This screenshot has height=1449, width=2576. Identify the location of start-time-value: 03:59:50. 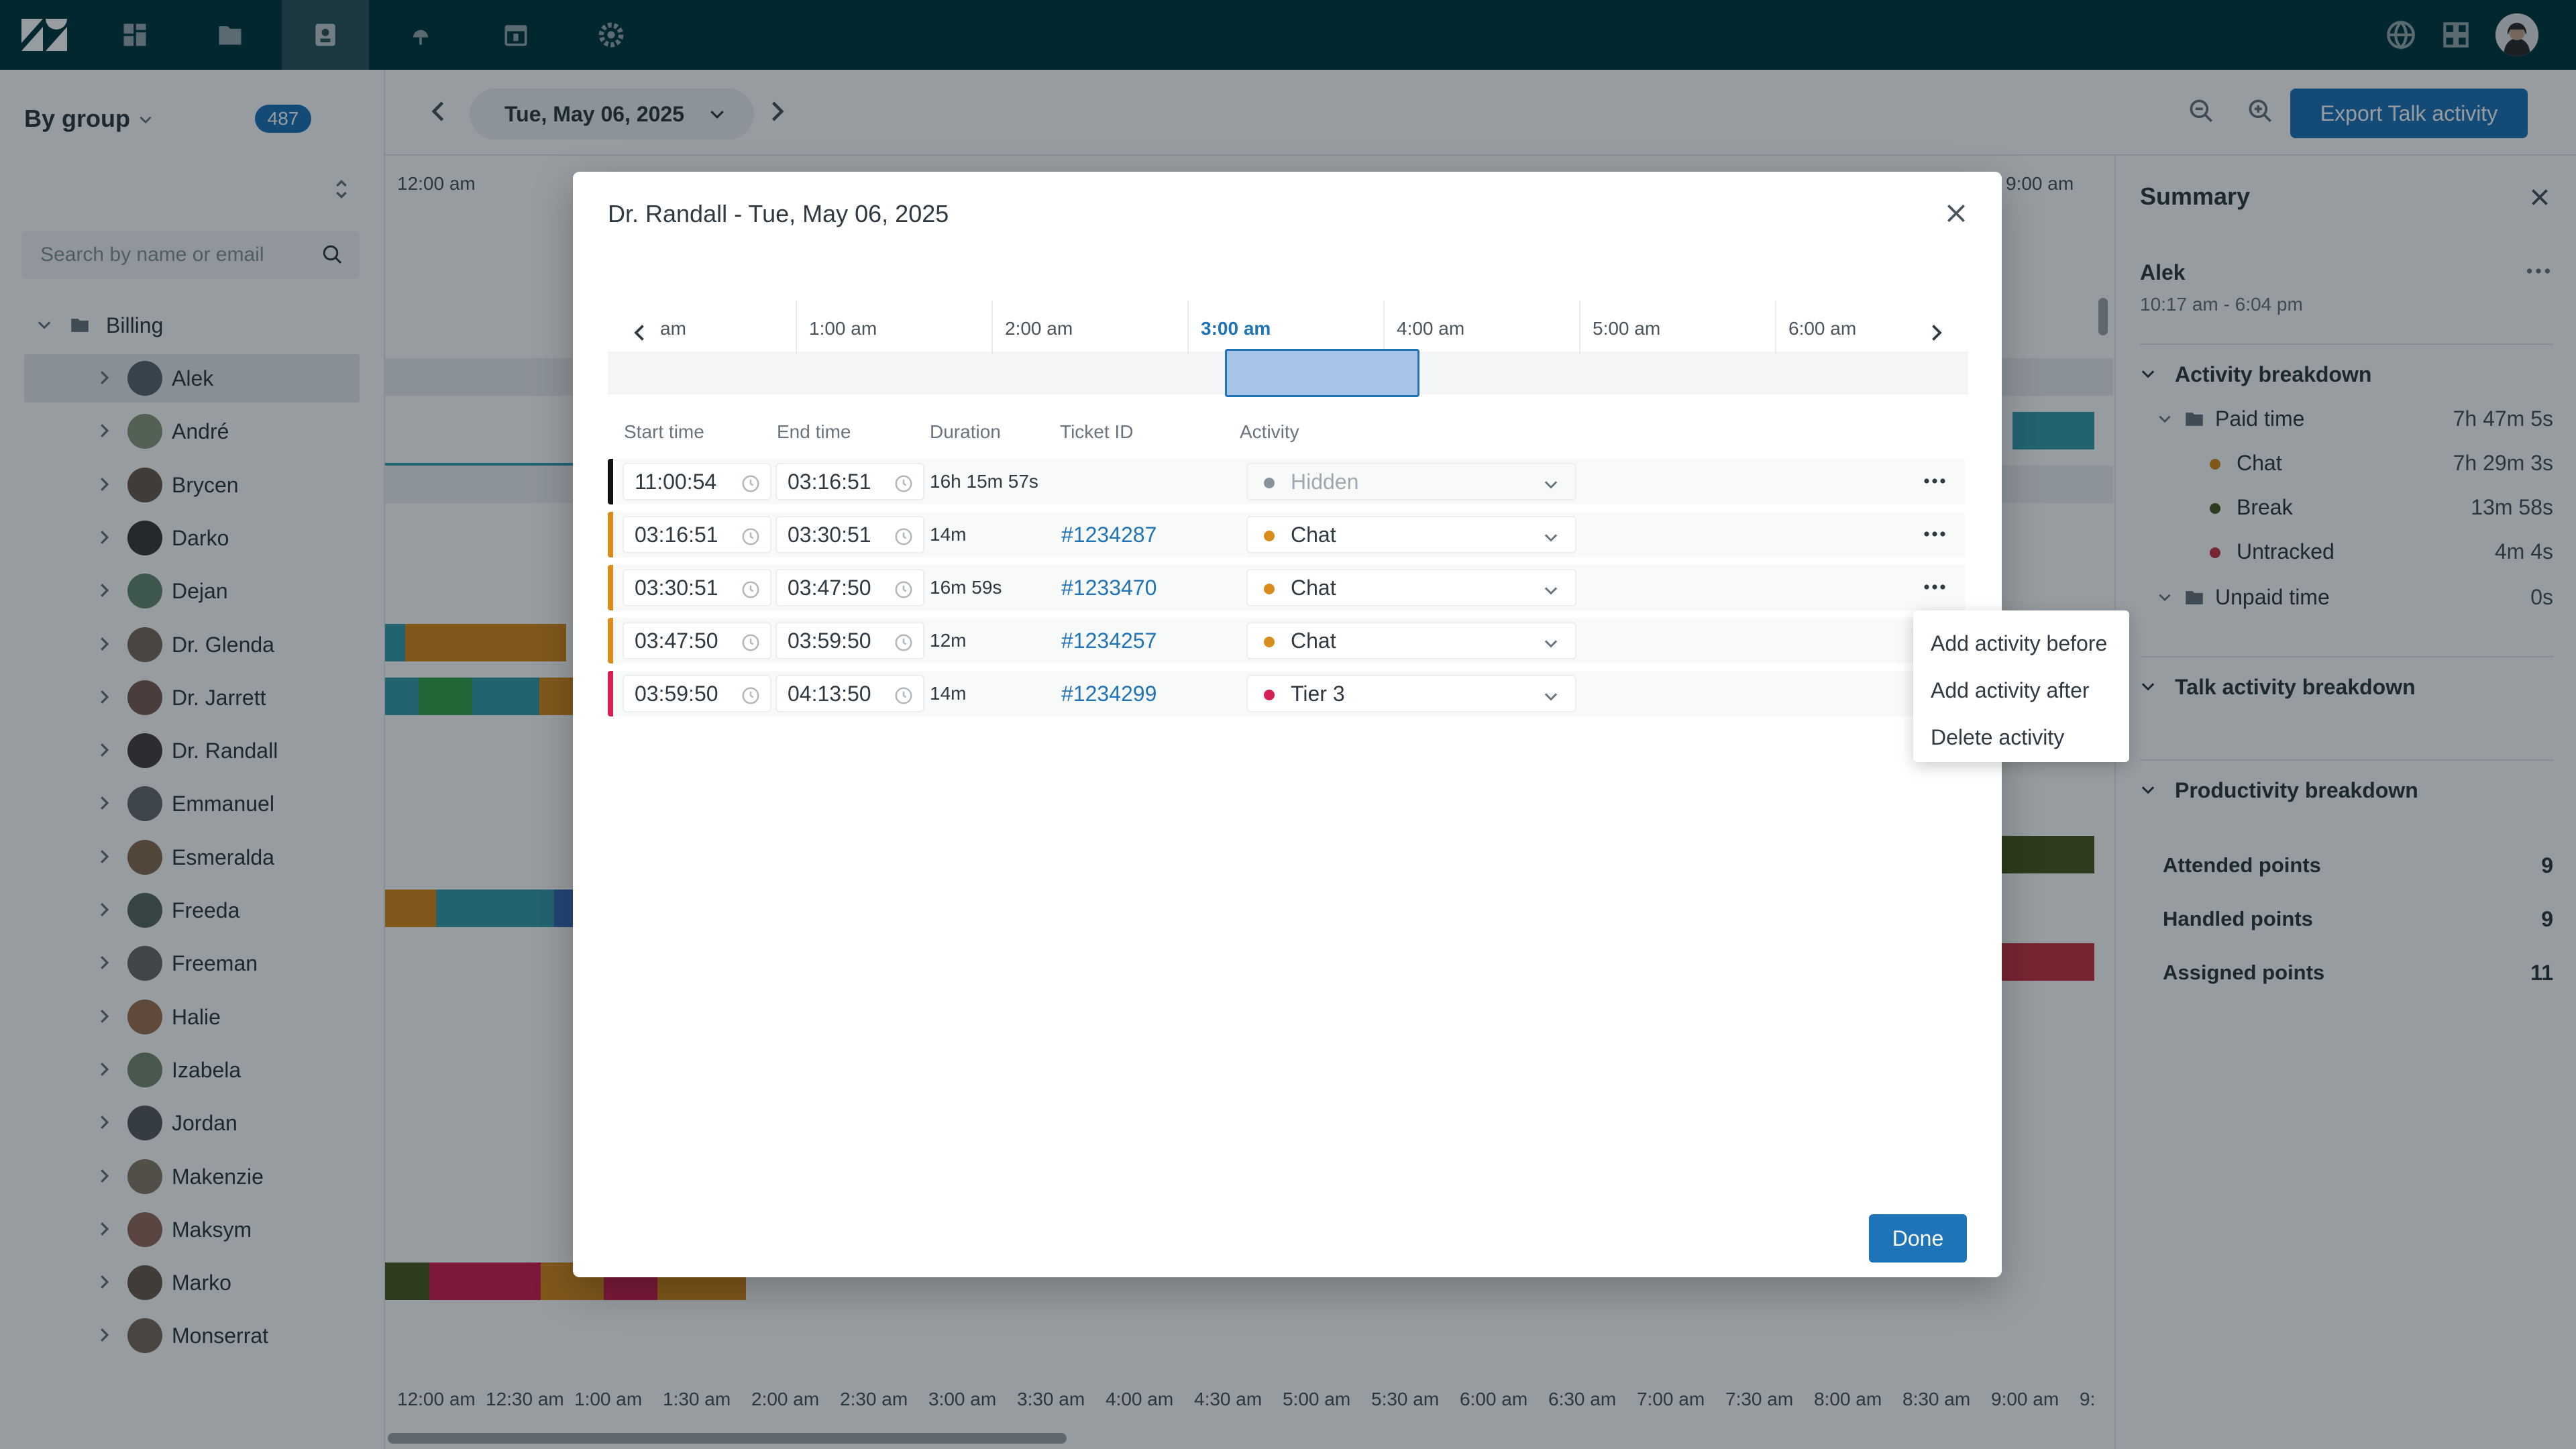
(676, 693).